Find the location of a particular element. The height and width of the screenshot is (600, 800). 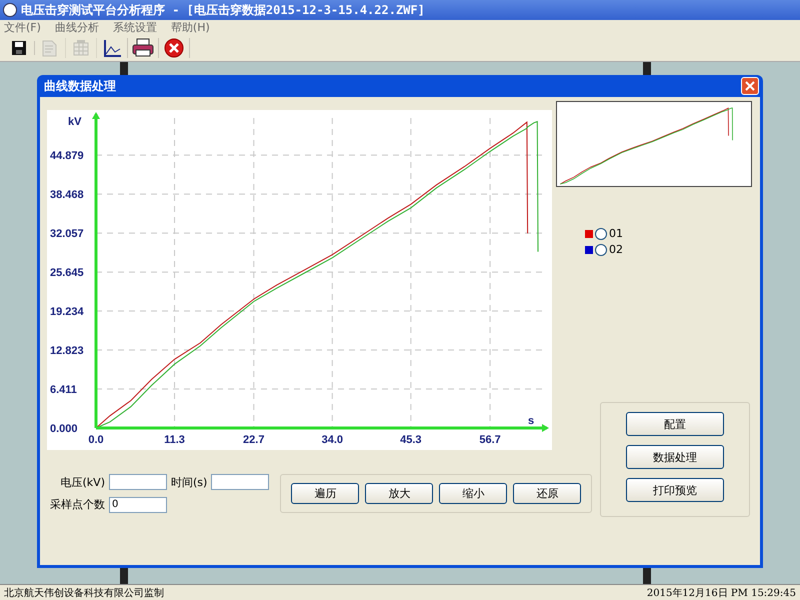

close-button is located at coordinates (750, 86).